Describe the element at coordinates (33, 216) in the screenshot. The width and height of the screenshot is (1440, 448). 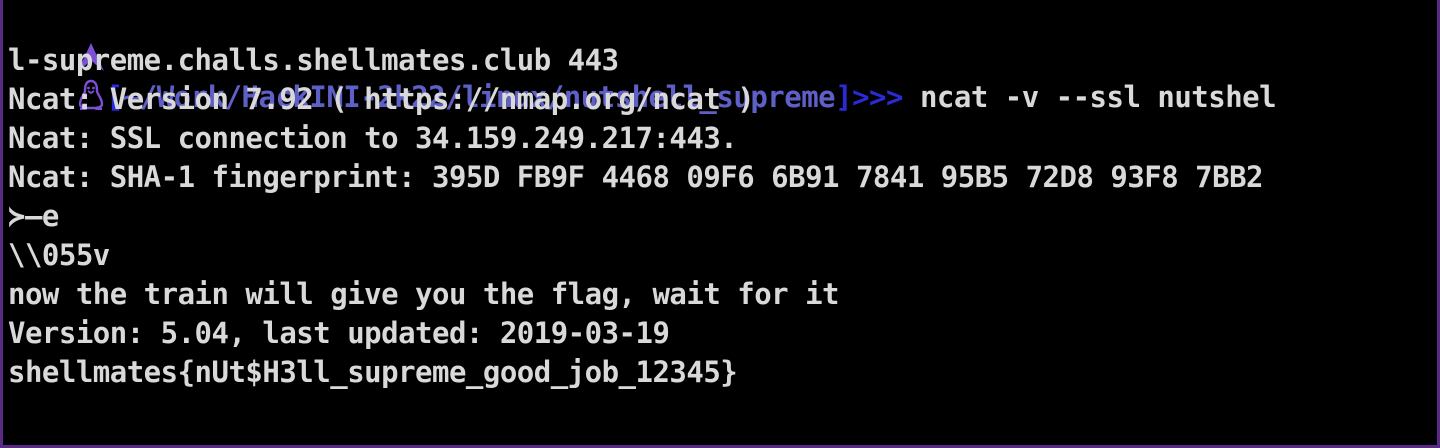
I see `output-line: ≻—e` at that location.